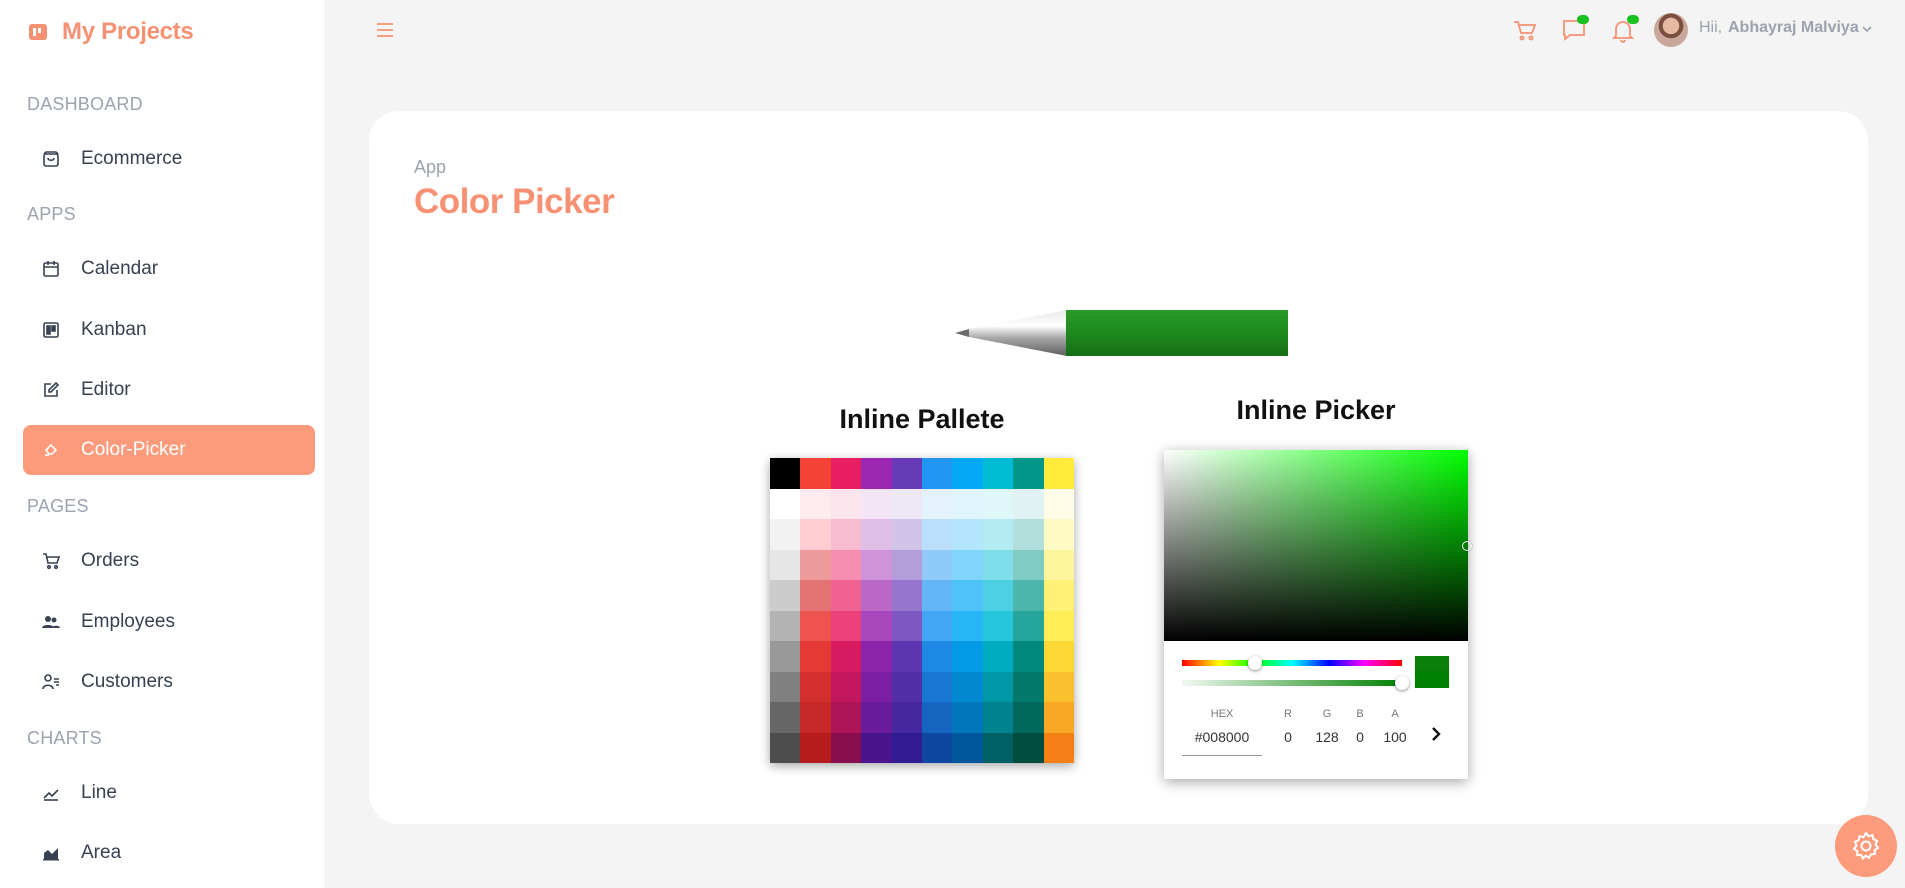 The height and width of the screenshot is (888, 1905). Describe the element at coordinates (1254, 663) in the screenshot. I see `hue-slider-handle` at that location.